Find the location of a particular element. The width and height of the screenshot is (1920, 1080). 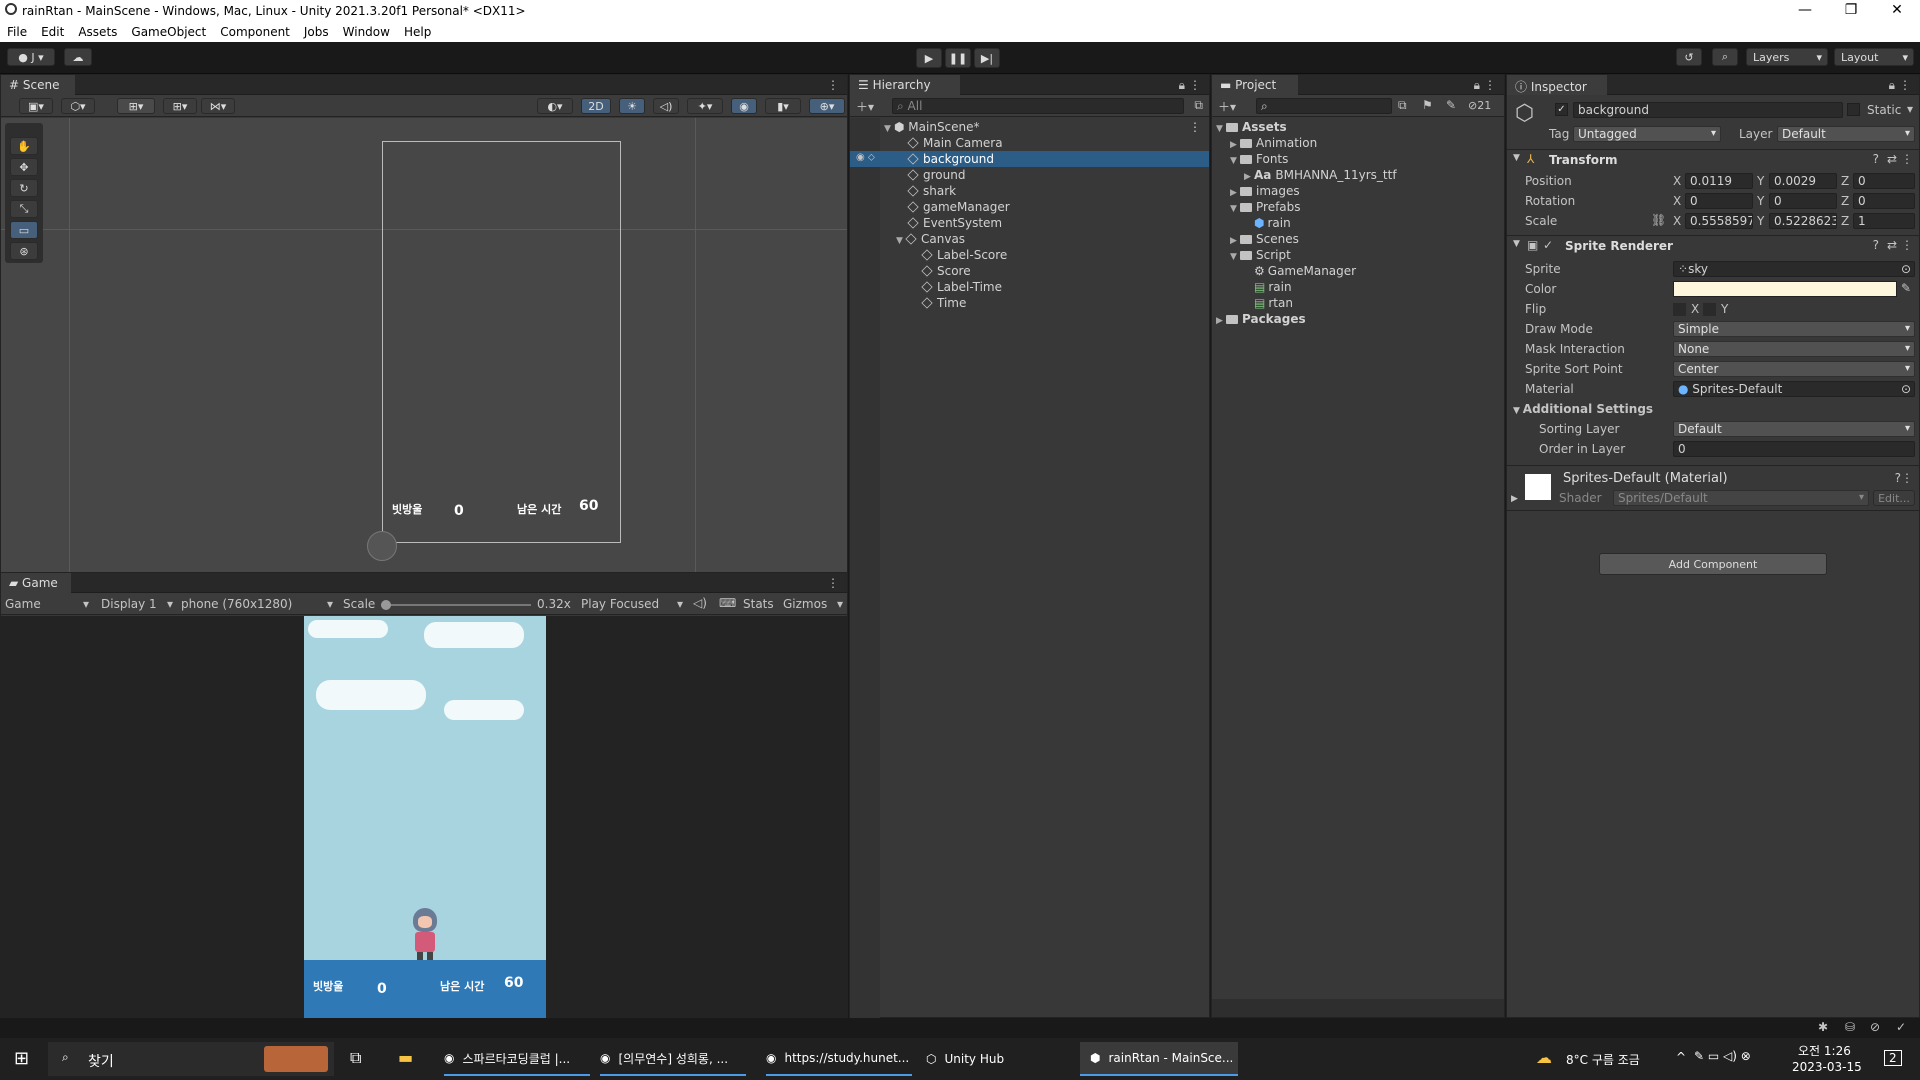

project-folder-script: ▼ Script is located at coordinates (1260, 255).